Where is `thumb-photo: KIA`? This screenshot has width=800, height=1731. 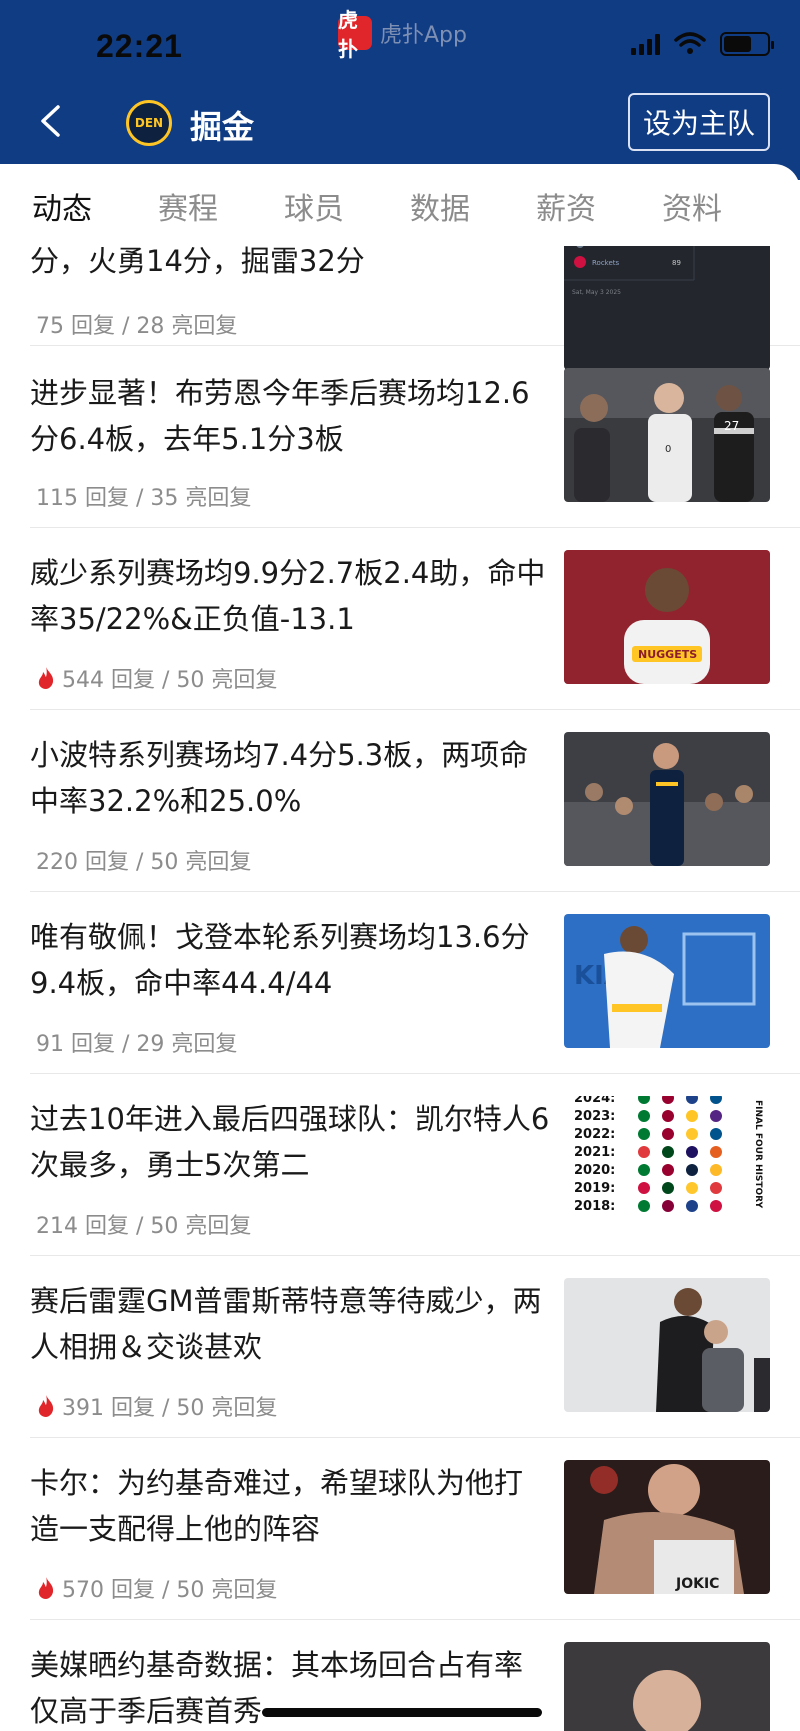
thumb-photo: KIA is located at coordinates (667, 981).